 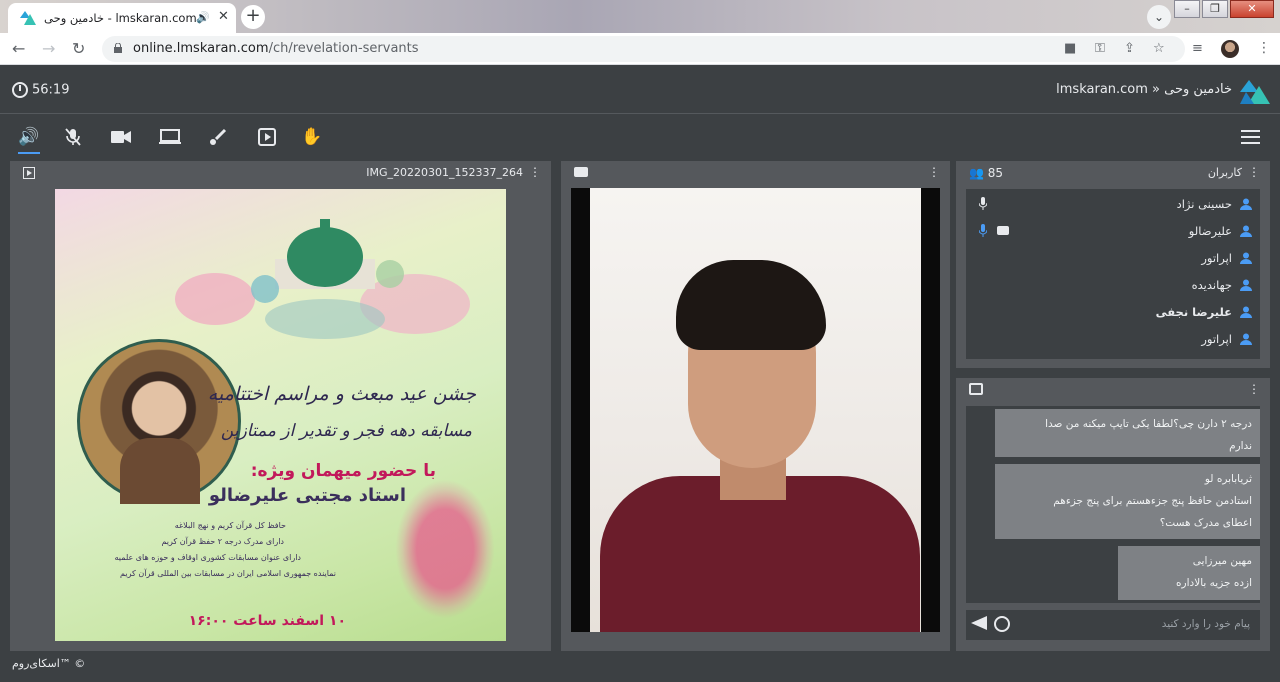 I want to click on poster-line-2: مسابقه دهه فجر و تقدیر از ممتازین, so click(x=346, y=431).